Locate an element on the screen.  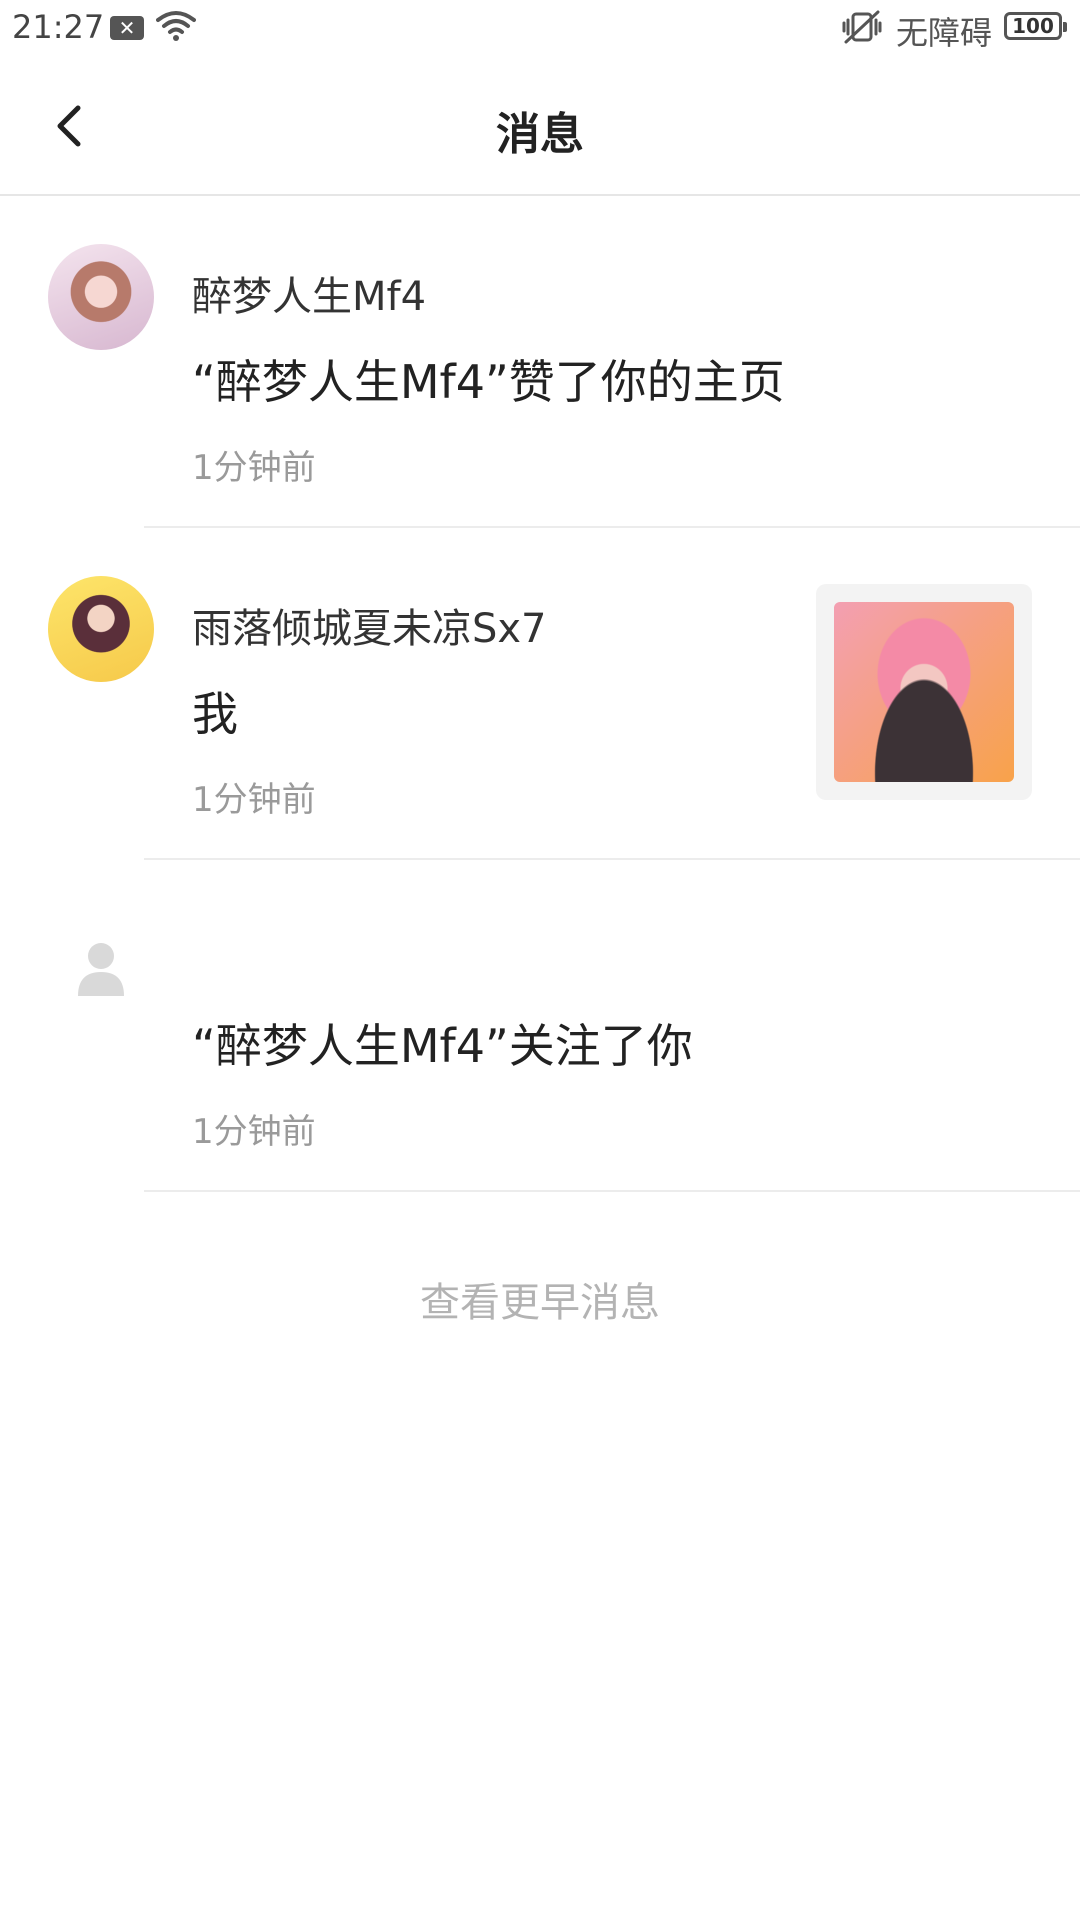
message-text: 我 is located at coordinates (215, 714).